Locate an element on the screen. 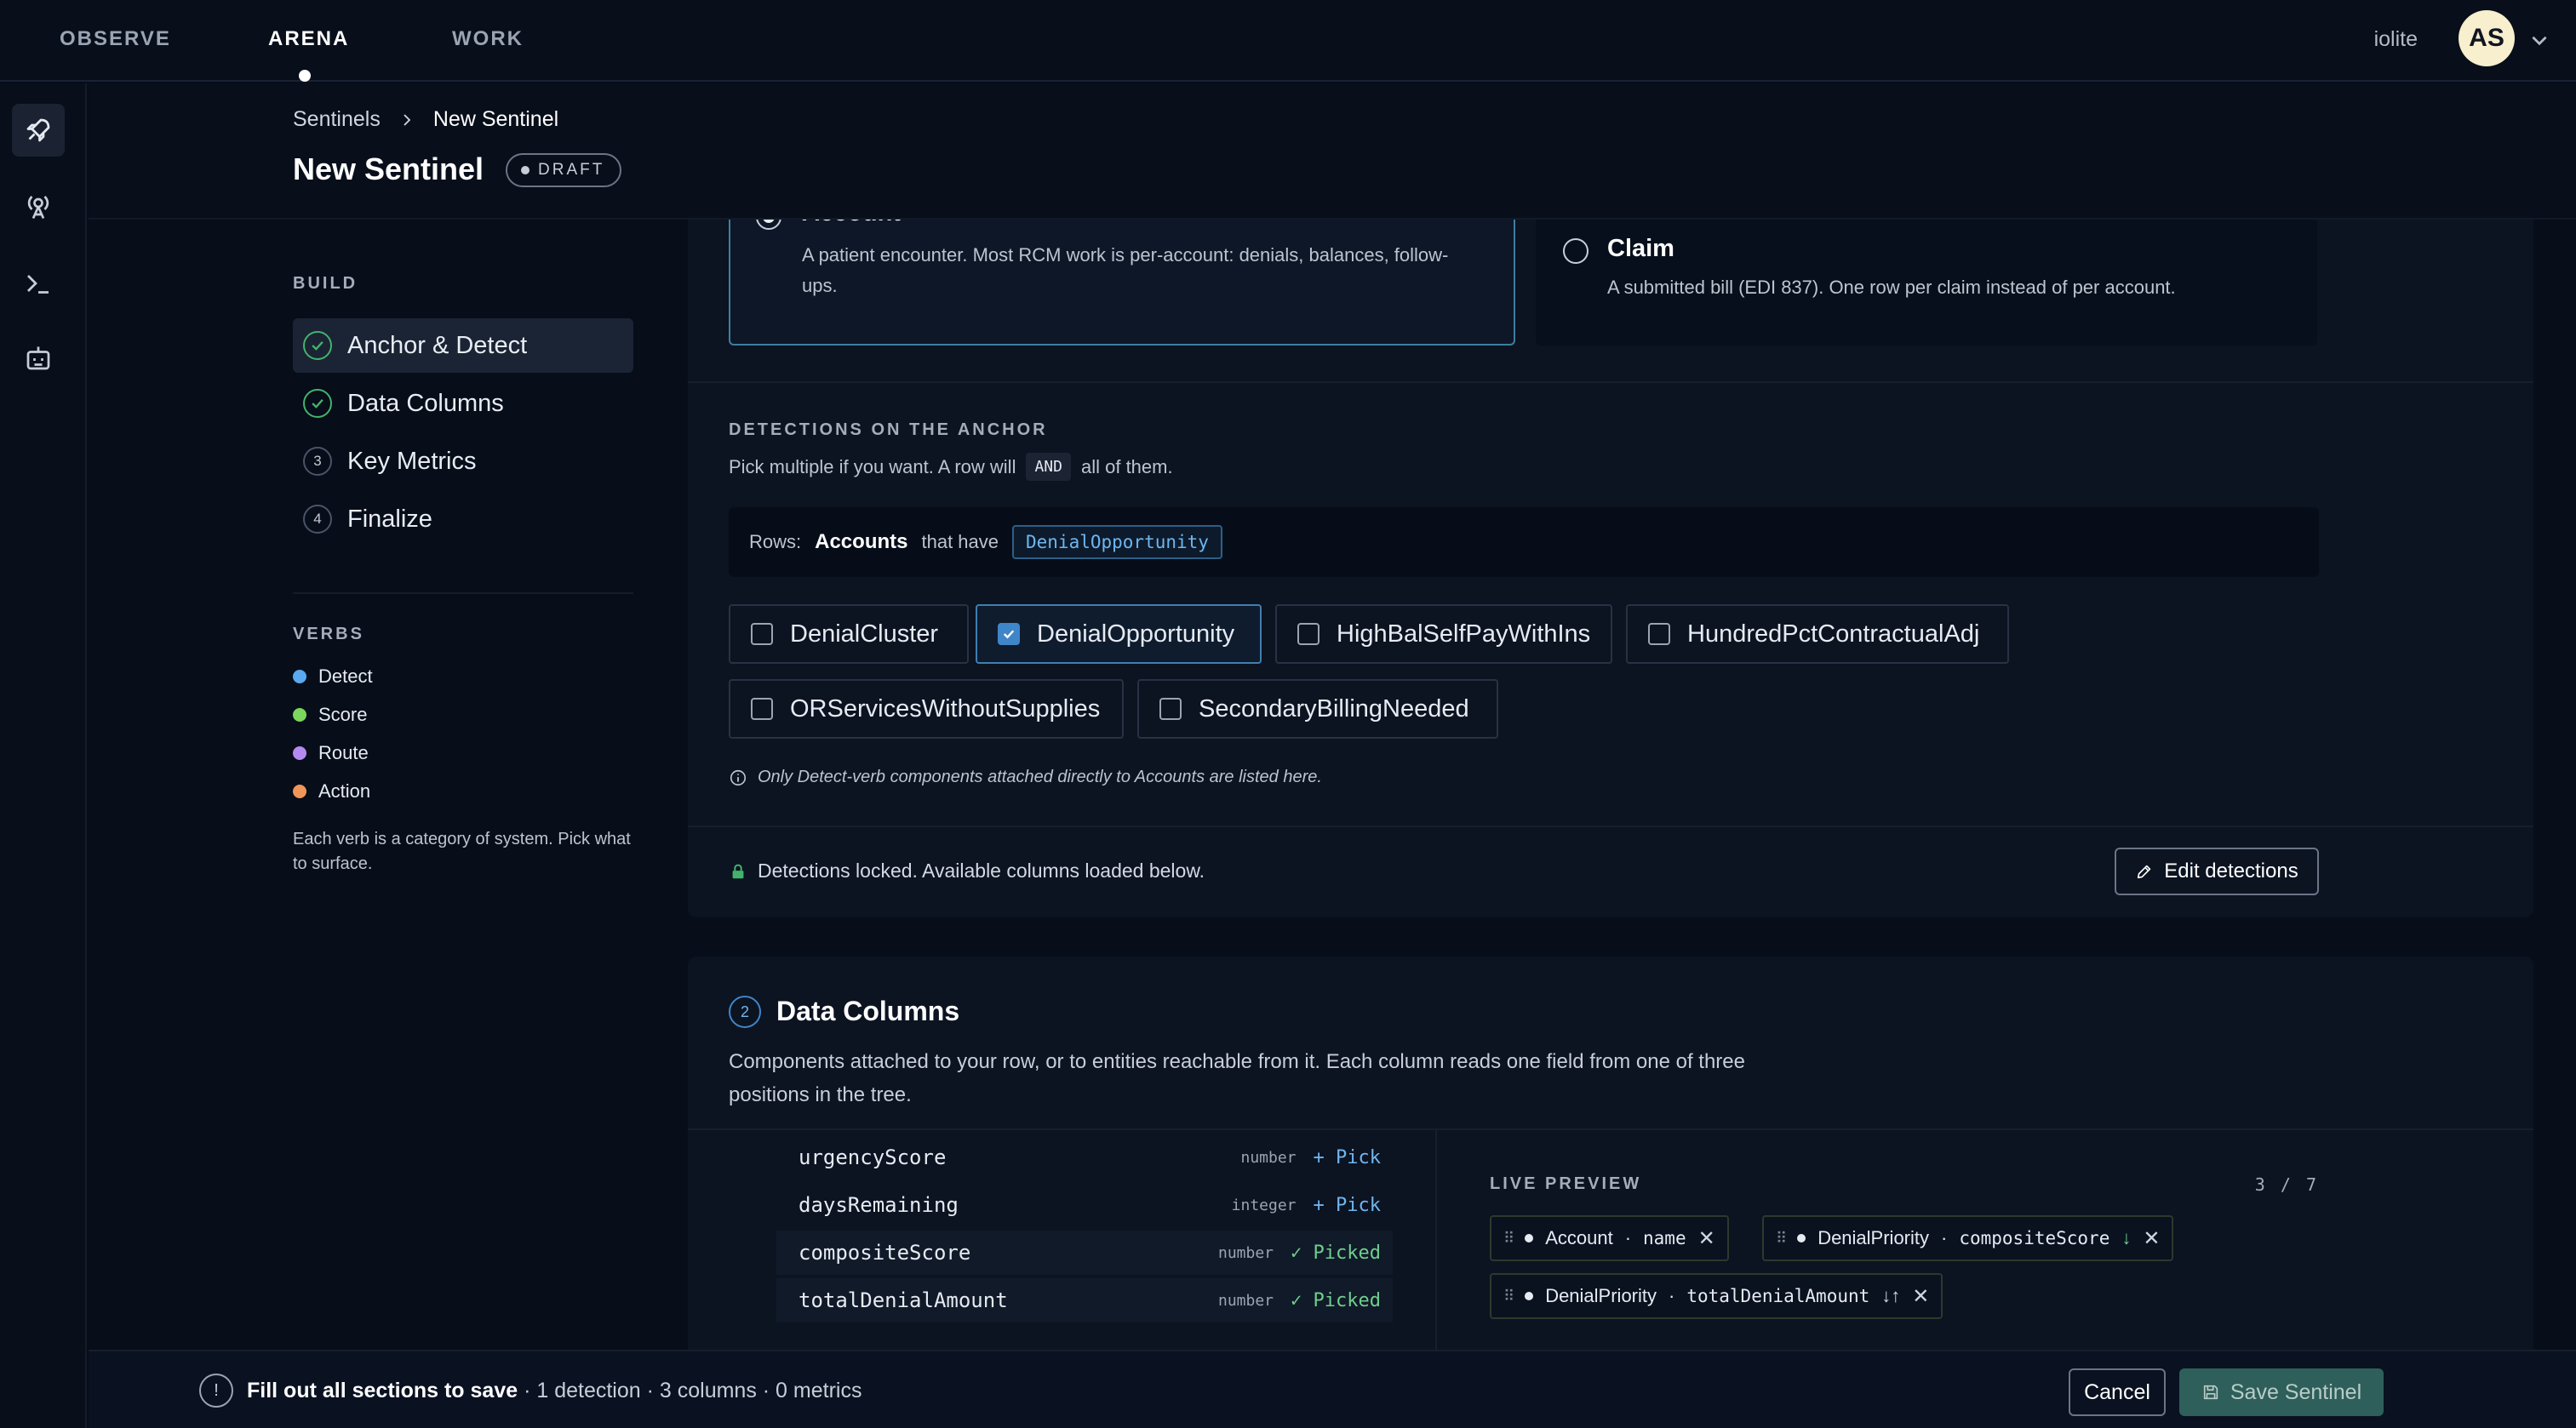  left-rail is located at coordinates (43, 756).